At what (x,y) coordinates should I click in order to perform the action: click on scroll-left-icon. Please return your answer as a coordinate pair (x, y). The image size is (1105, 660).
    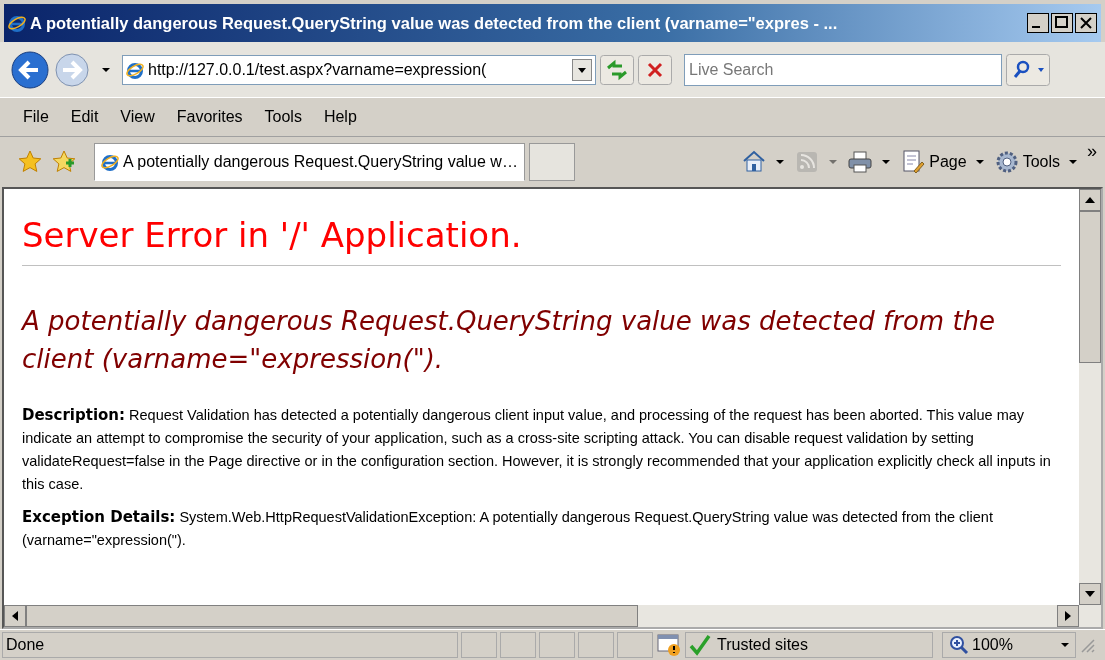
    Looking at the image, I should click on (15, 616).